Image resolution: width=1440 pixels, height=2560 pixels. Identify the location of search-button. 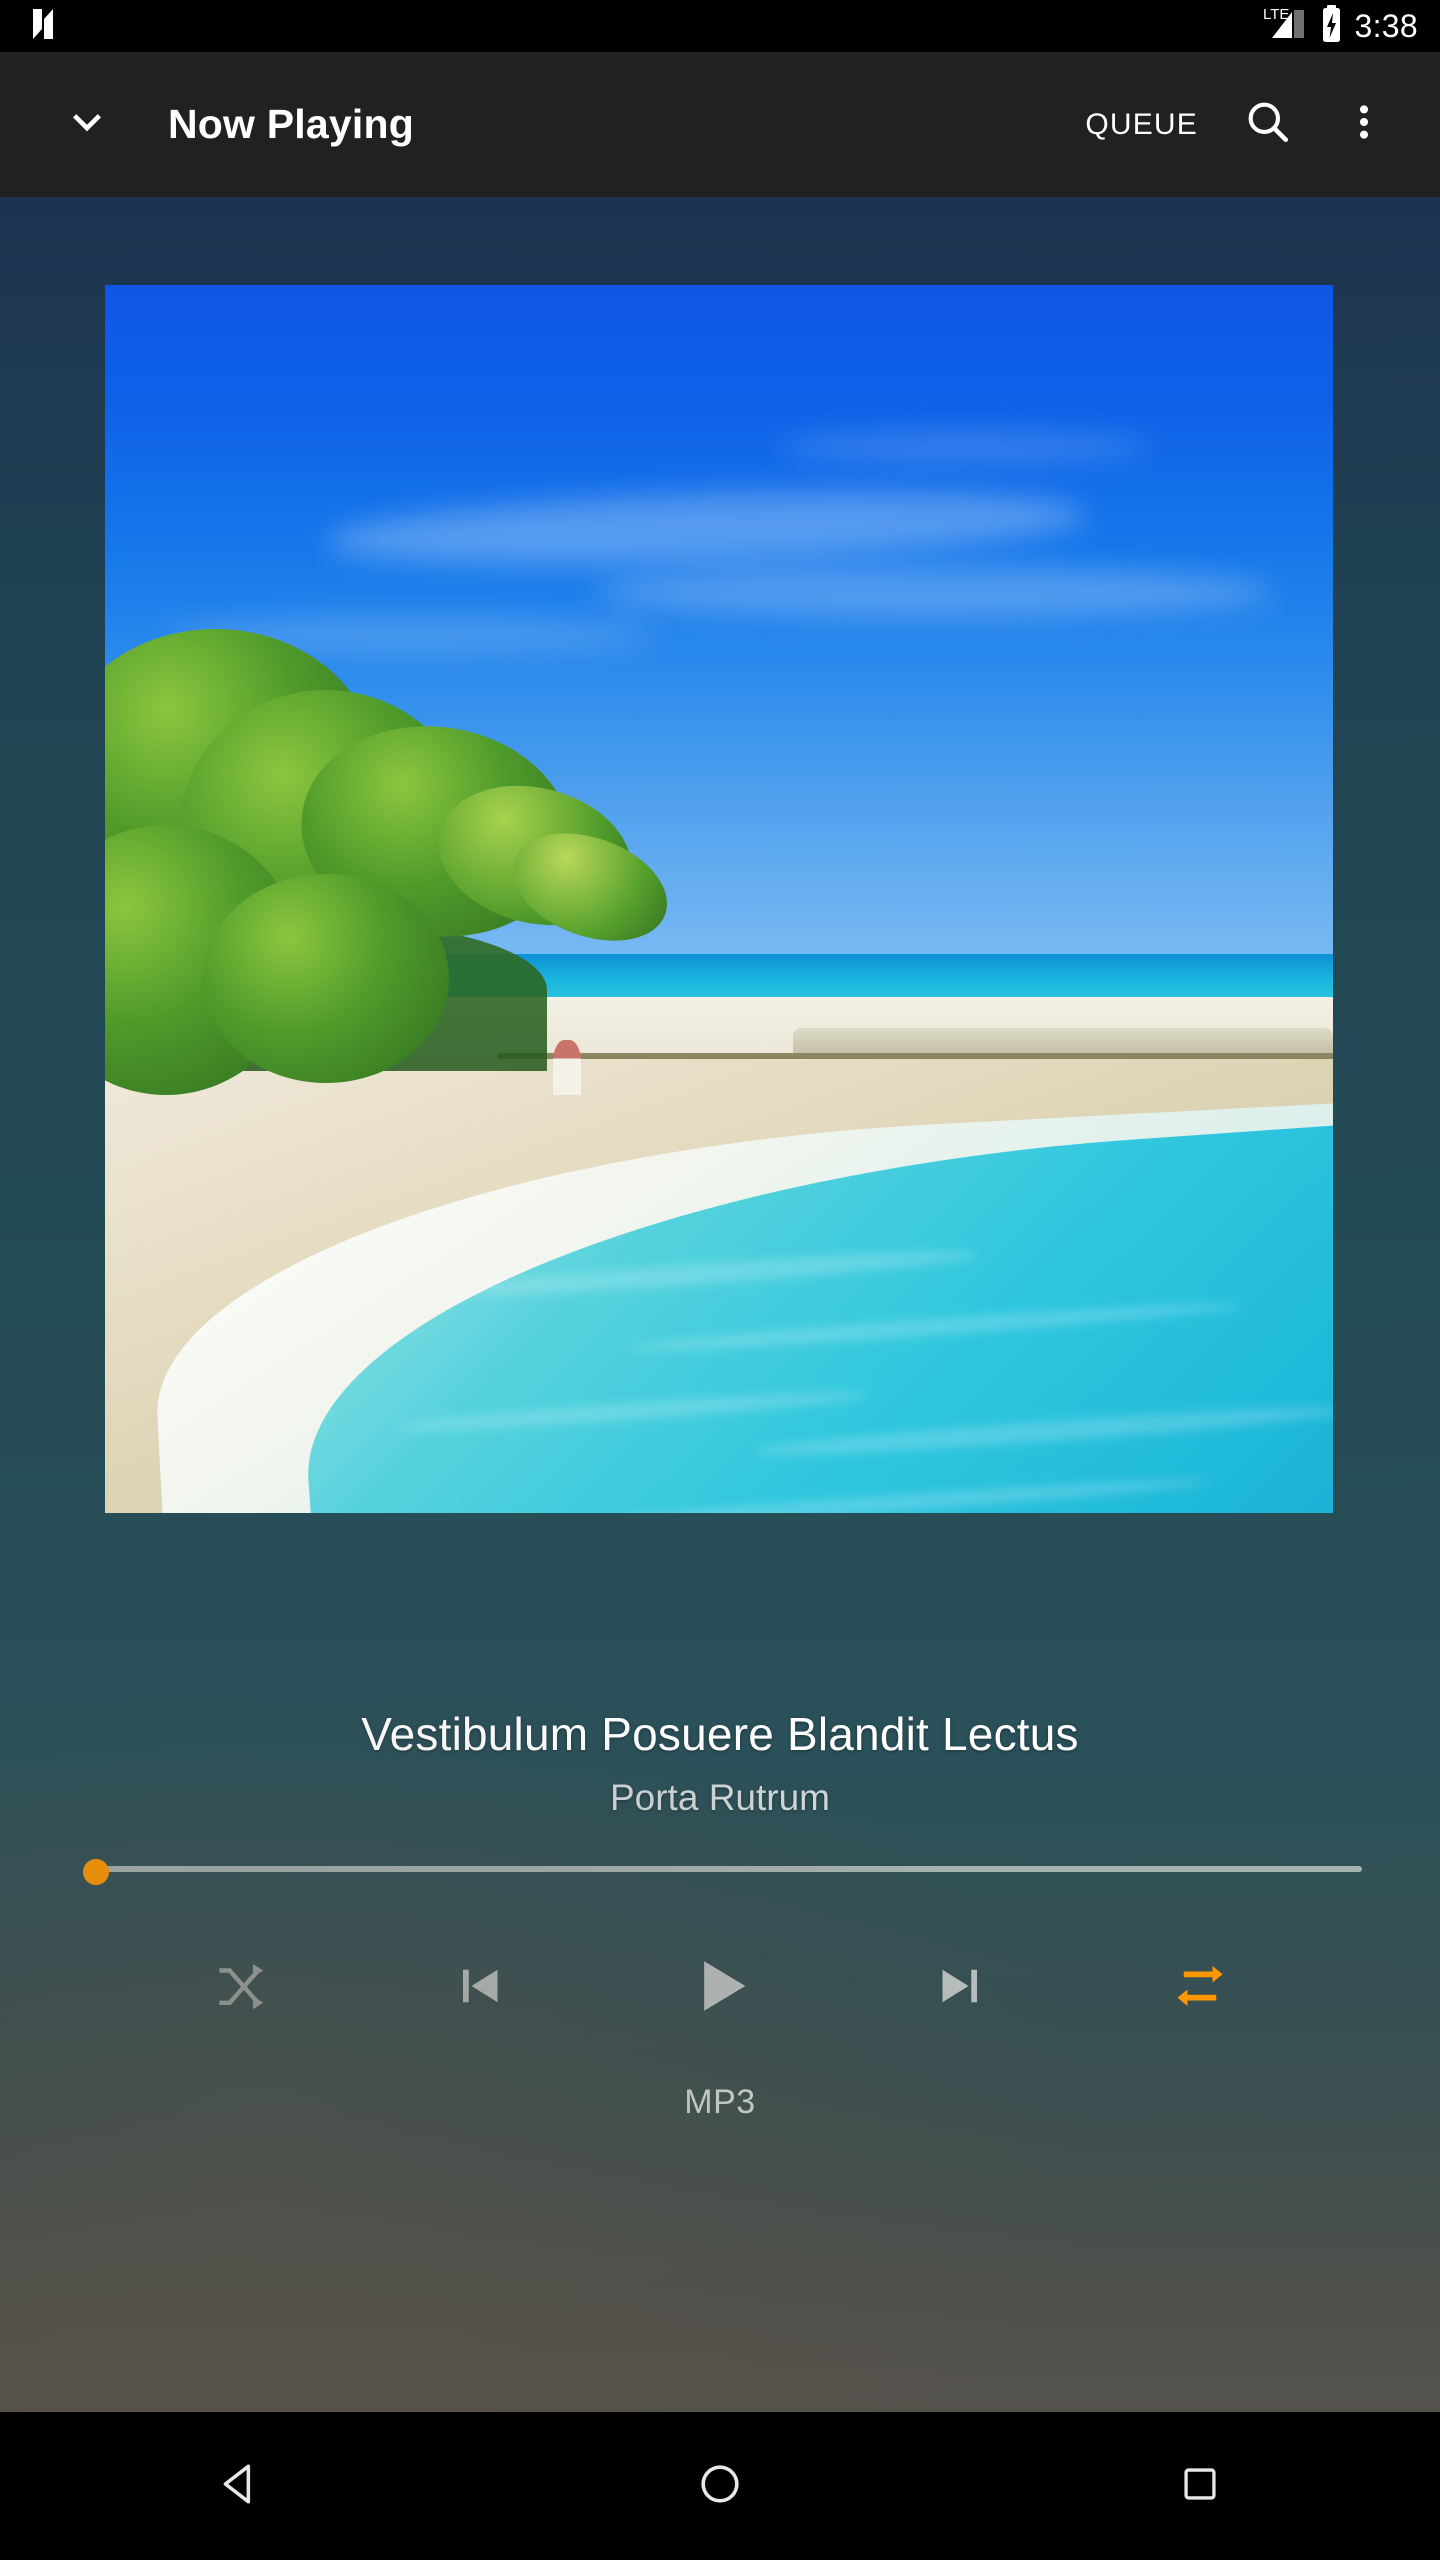
(1268, 125).